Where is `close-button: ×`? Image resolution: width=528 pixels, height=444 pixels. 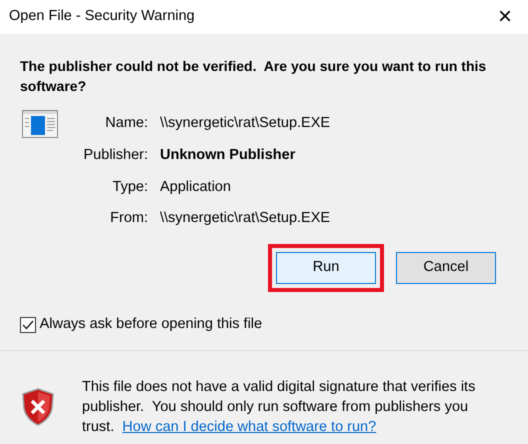
close-button: × is located at coordinates (505, 17).